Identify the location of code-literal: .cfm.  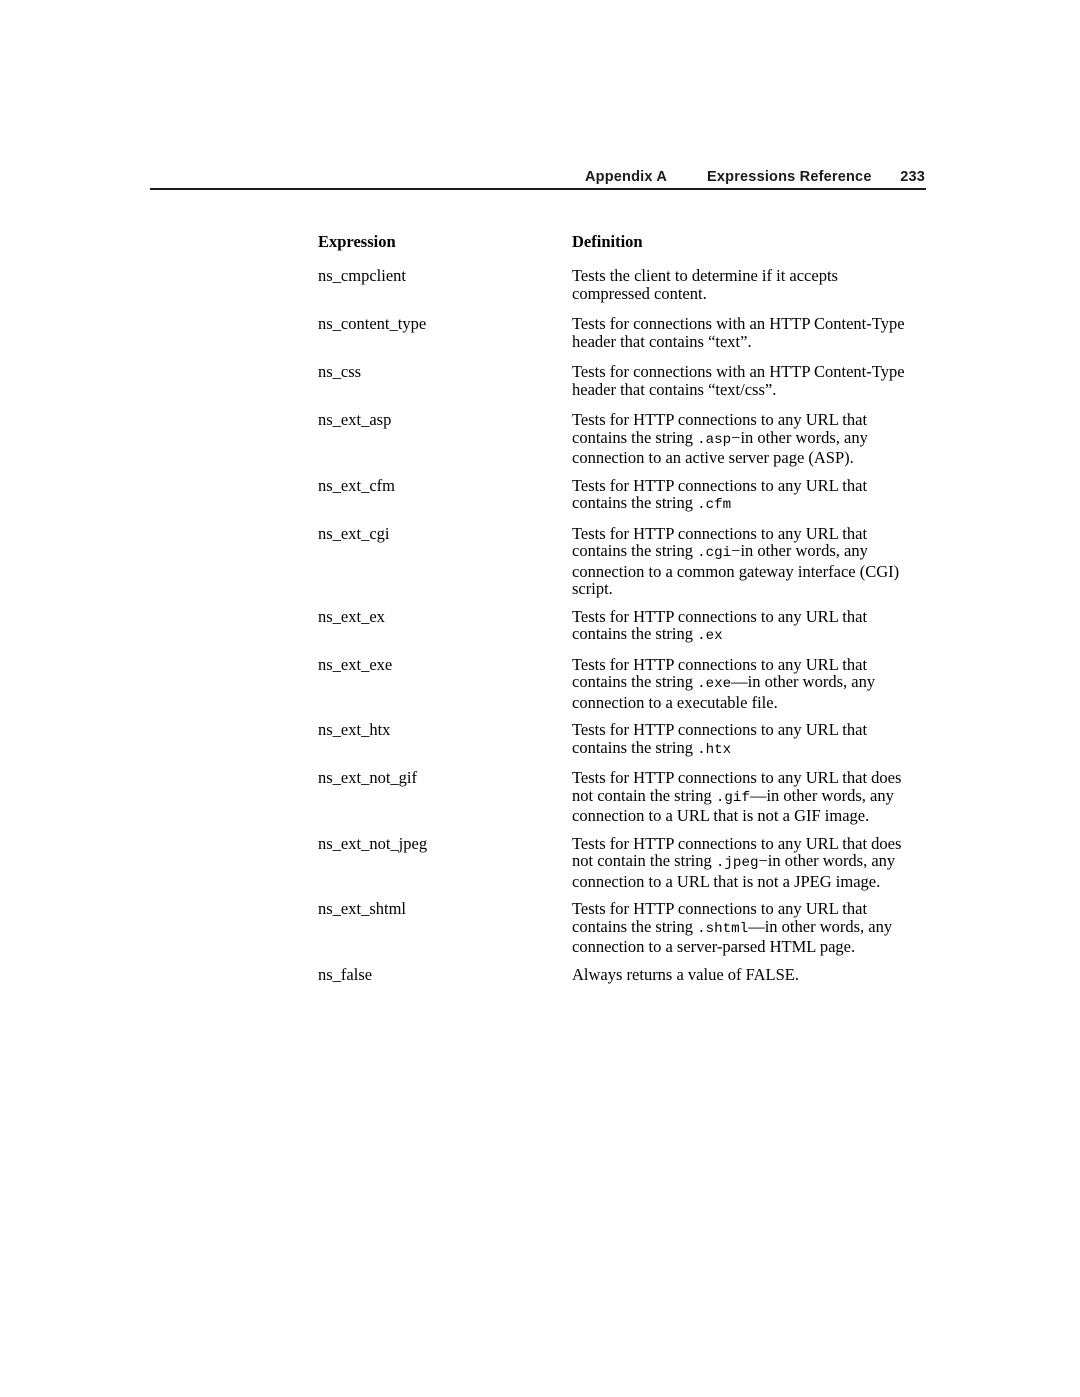
(714, 505).